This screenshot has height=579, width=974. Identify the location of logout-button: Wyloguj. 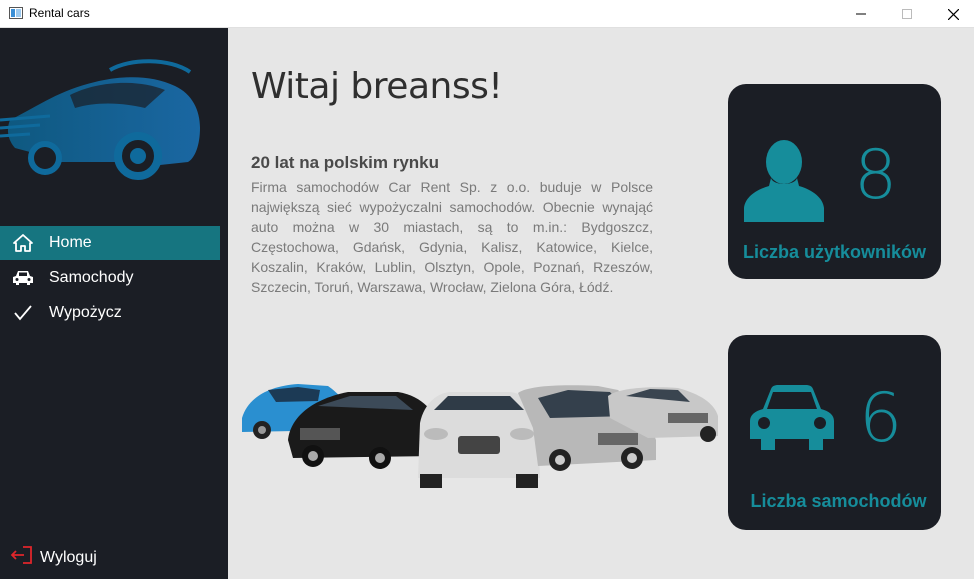
(53, 557).